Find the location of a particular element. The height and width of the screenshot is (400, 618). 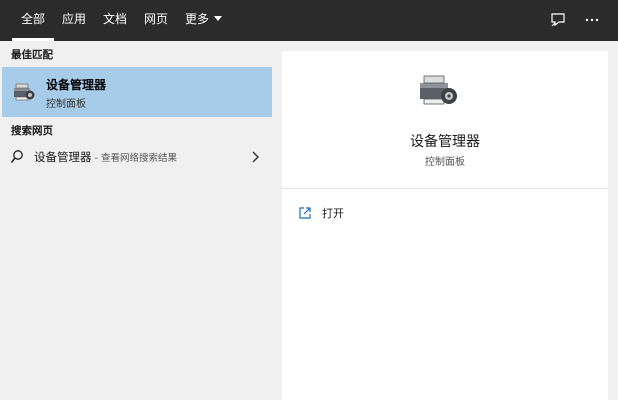

web-search-item: 设备管理器 - 查看网络搜索结果 is located at coordinates (137, 157).